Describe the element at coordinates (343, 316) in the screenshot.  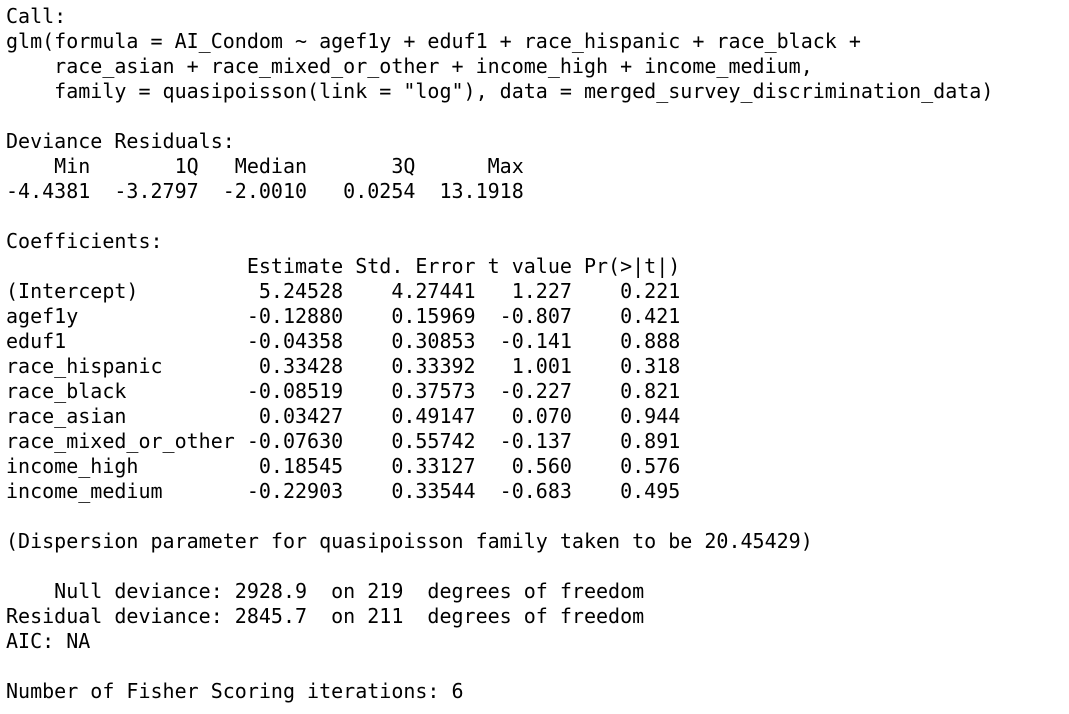
I see `coefficient-row: agef1y -0.12880 0.15969 -0.807 0.421` at that location.